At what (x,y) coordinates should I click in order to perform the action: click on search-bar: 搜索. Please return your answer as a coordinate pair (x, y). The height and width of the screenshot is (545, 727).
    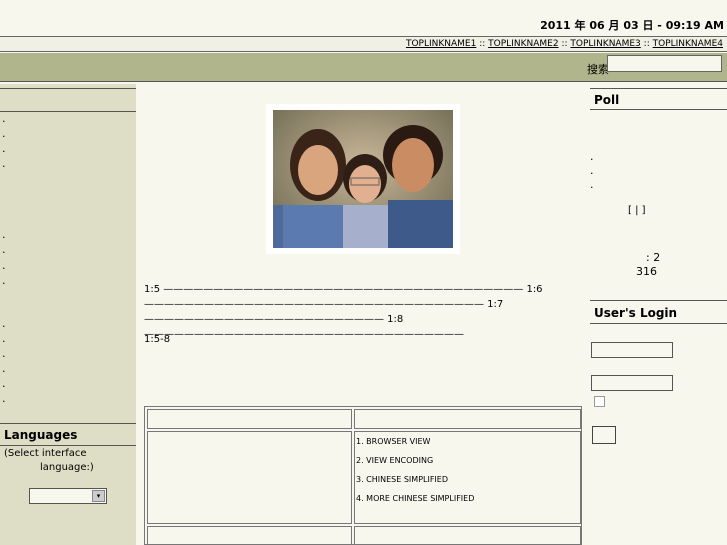
    Looking at the image, I should click on (363, 67).